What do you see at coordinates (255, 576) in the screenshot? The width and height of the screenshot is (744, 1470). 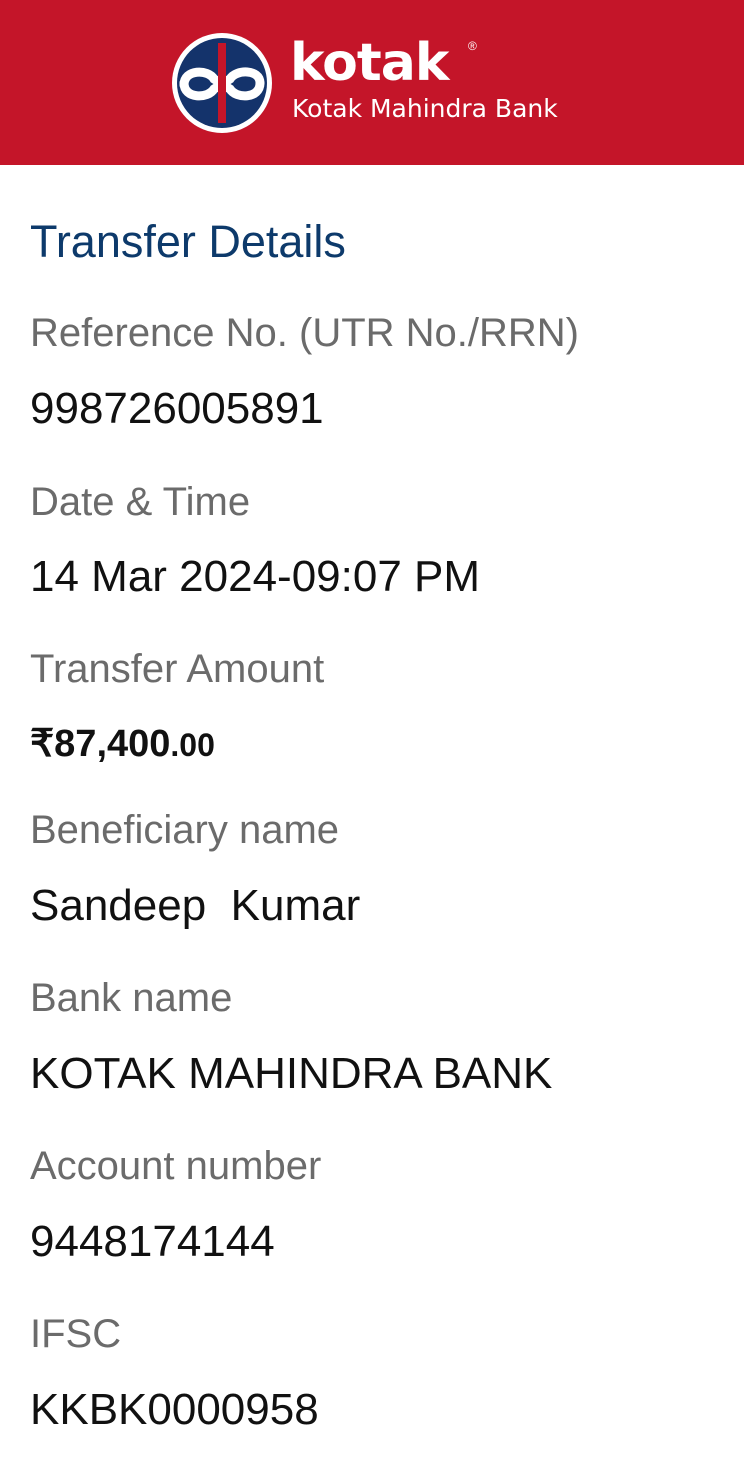 I see `datetime-value: 14 Mar 2024-09:07 PM` at bounding box center [255, 576].